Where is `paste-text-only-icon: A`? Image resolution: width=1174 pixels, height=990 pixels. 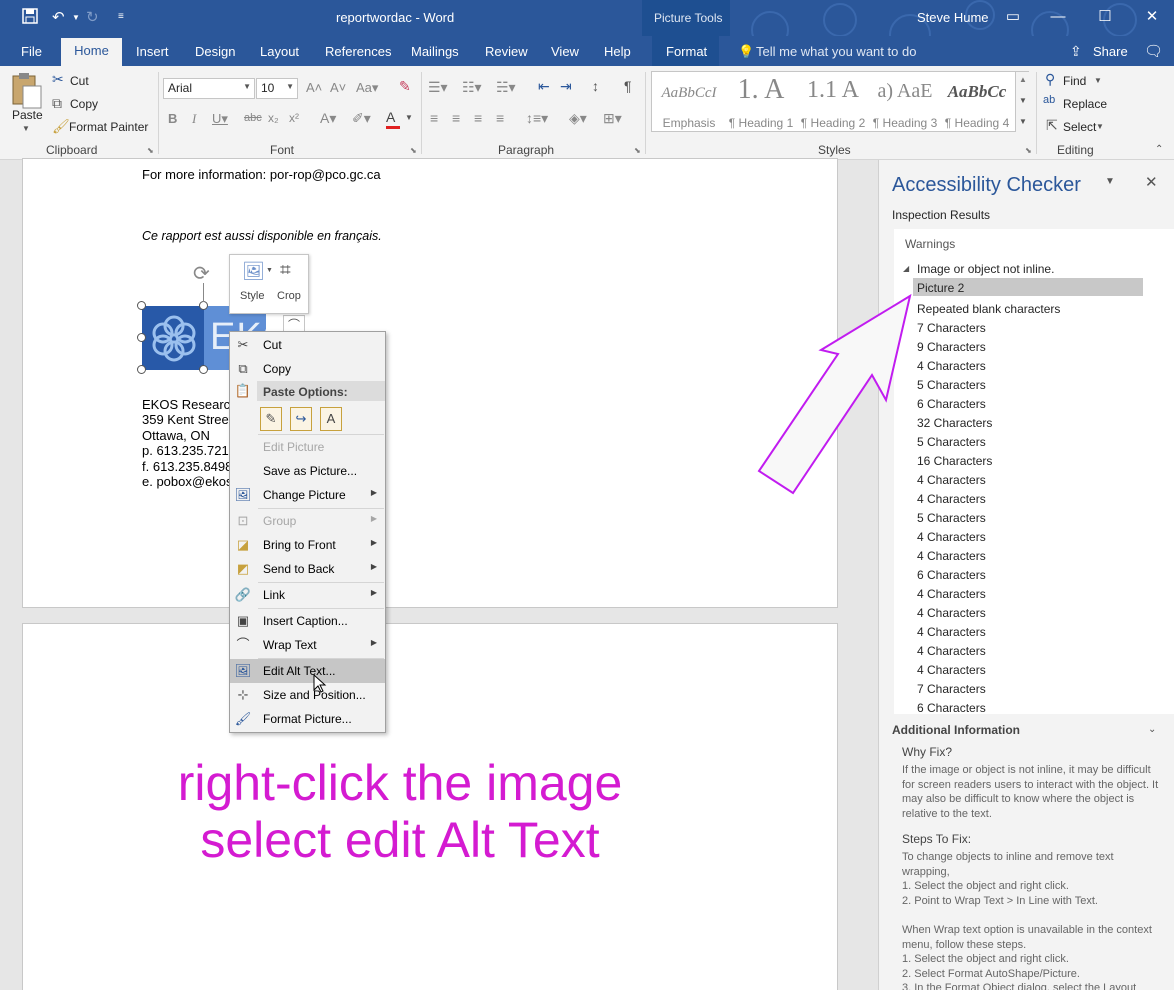
paste-text-only-icon: A is located at coordinates (331, 419).